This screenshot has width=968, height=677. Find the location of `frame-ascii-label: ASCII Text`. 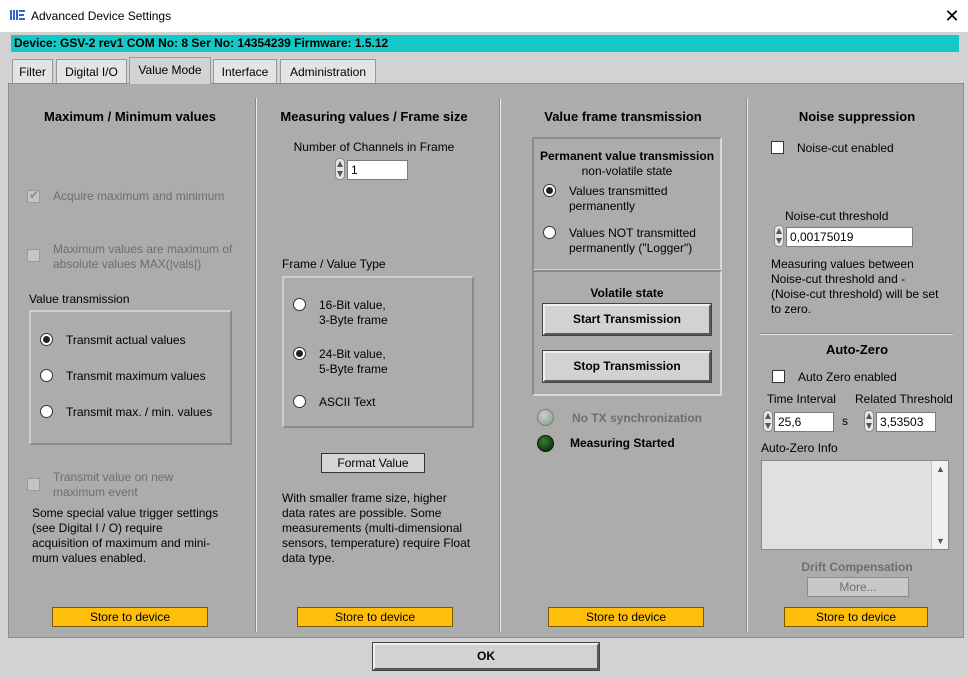

frame-ascii-label: ASCII Text is located at coordinates (347, 402).